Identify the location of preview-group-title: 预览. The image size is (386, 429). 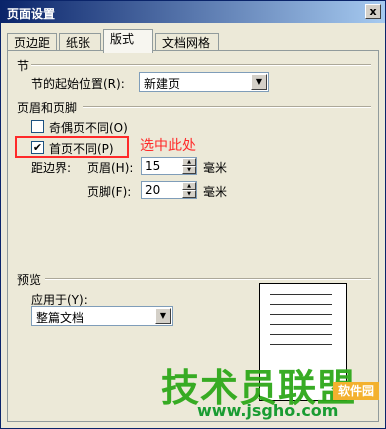
(29, 280).